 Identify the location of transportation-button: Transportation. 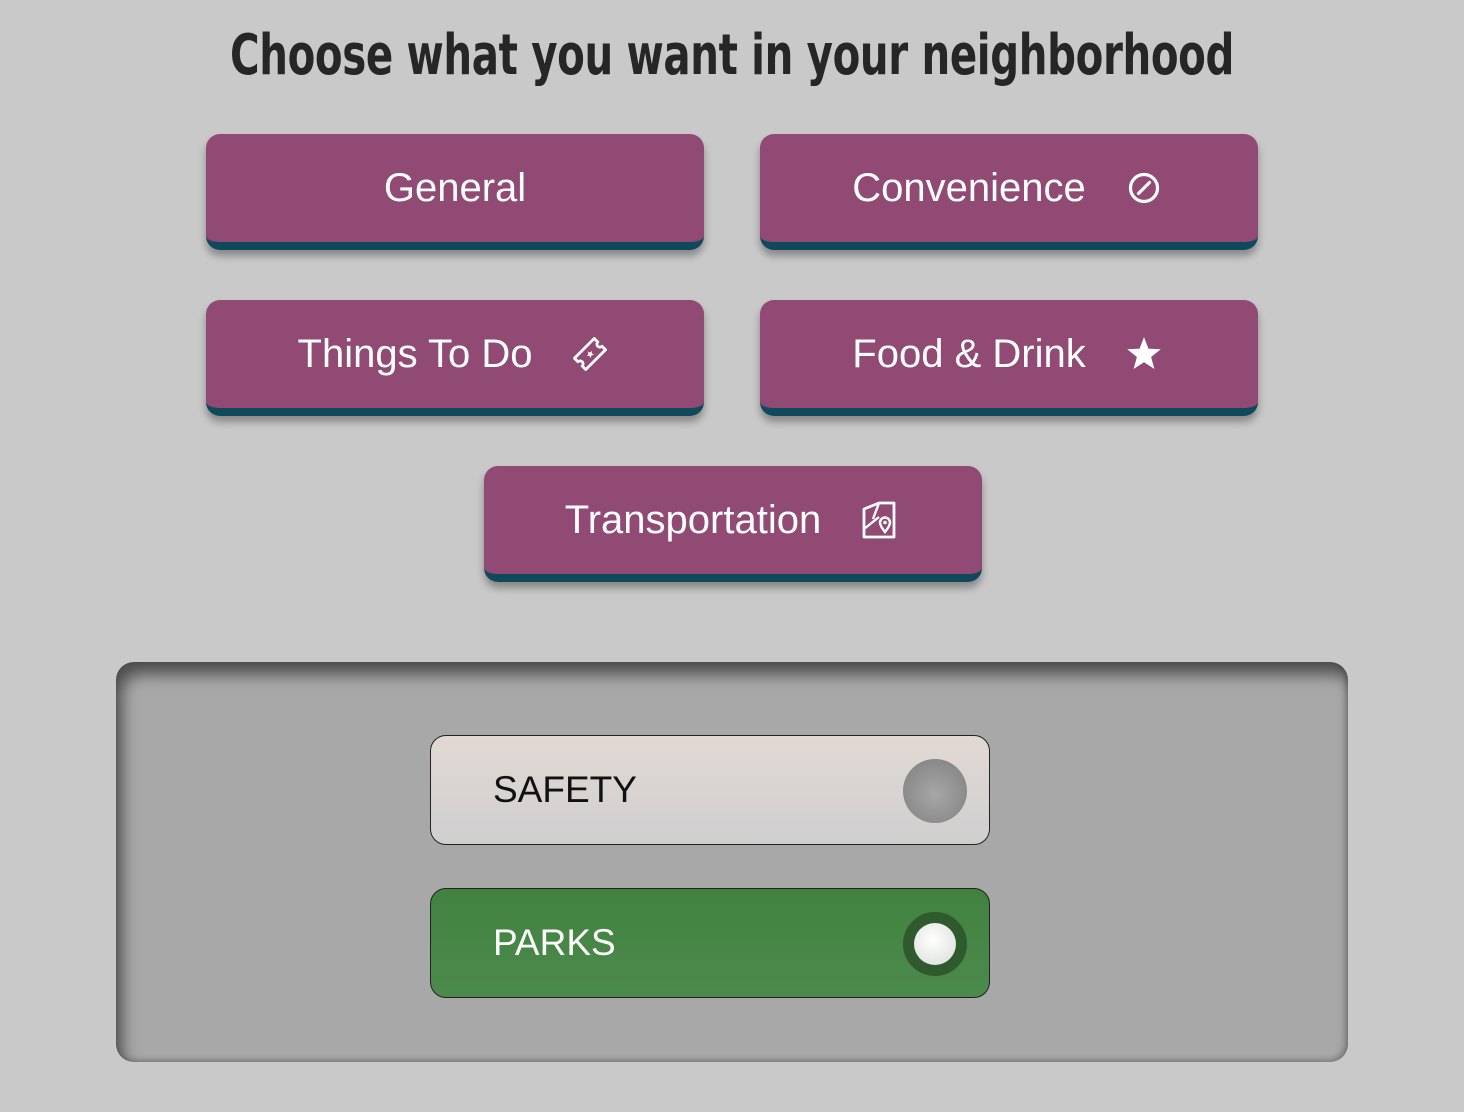
(733, 524).